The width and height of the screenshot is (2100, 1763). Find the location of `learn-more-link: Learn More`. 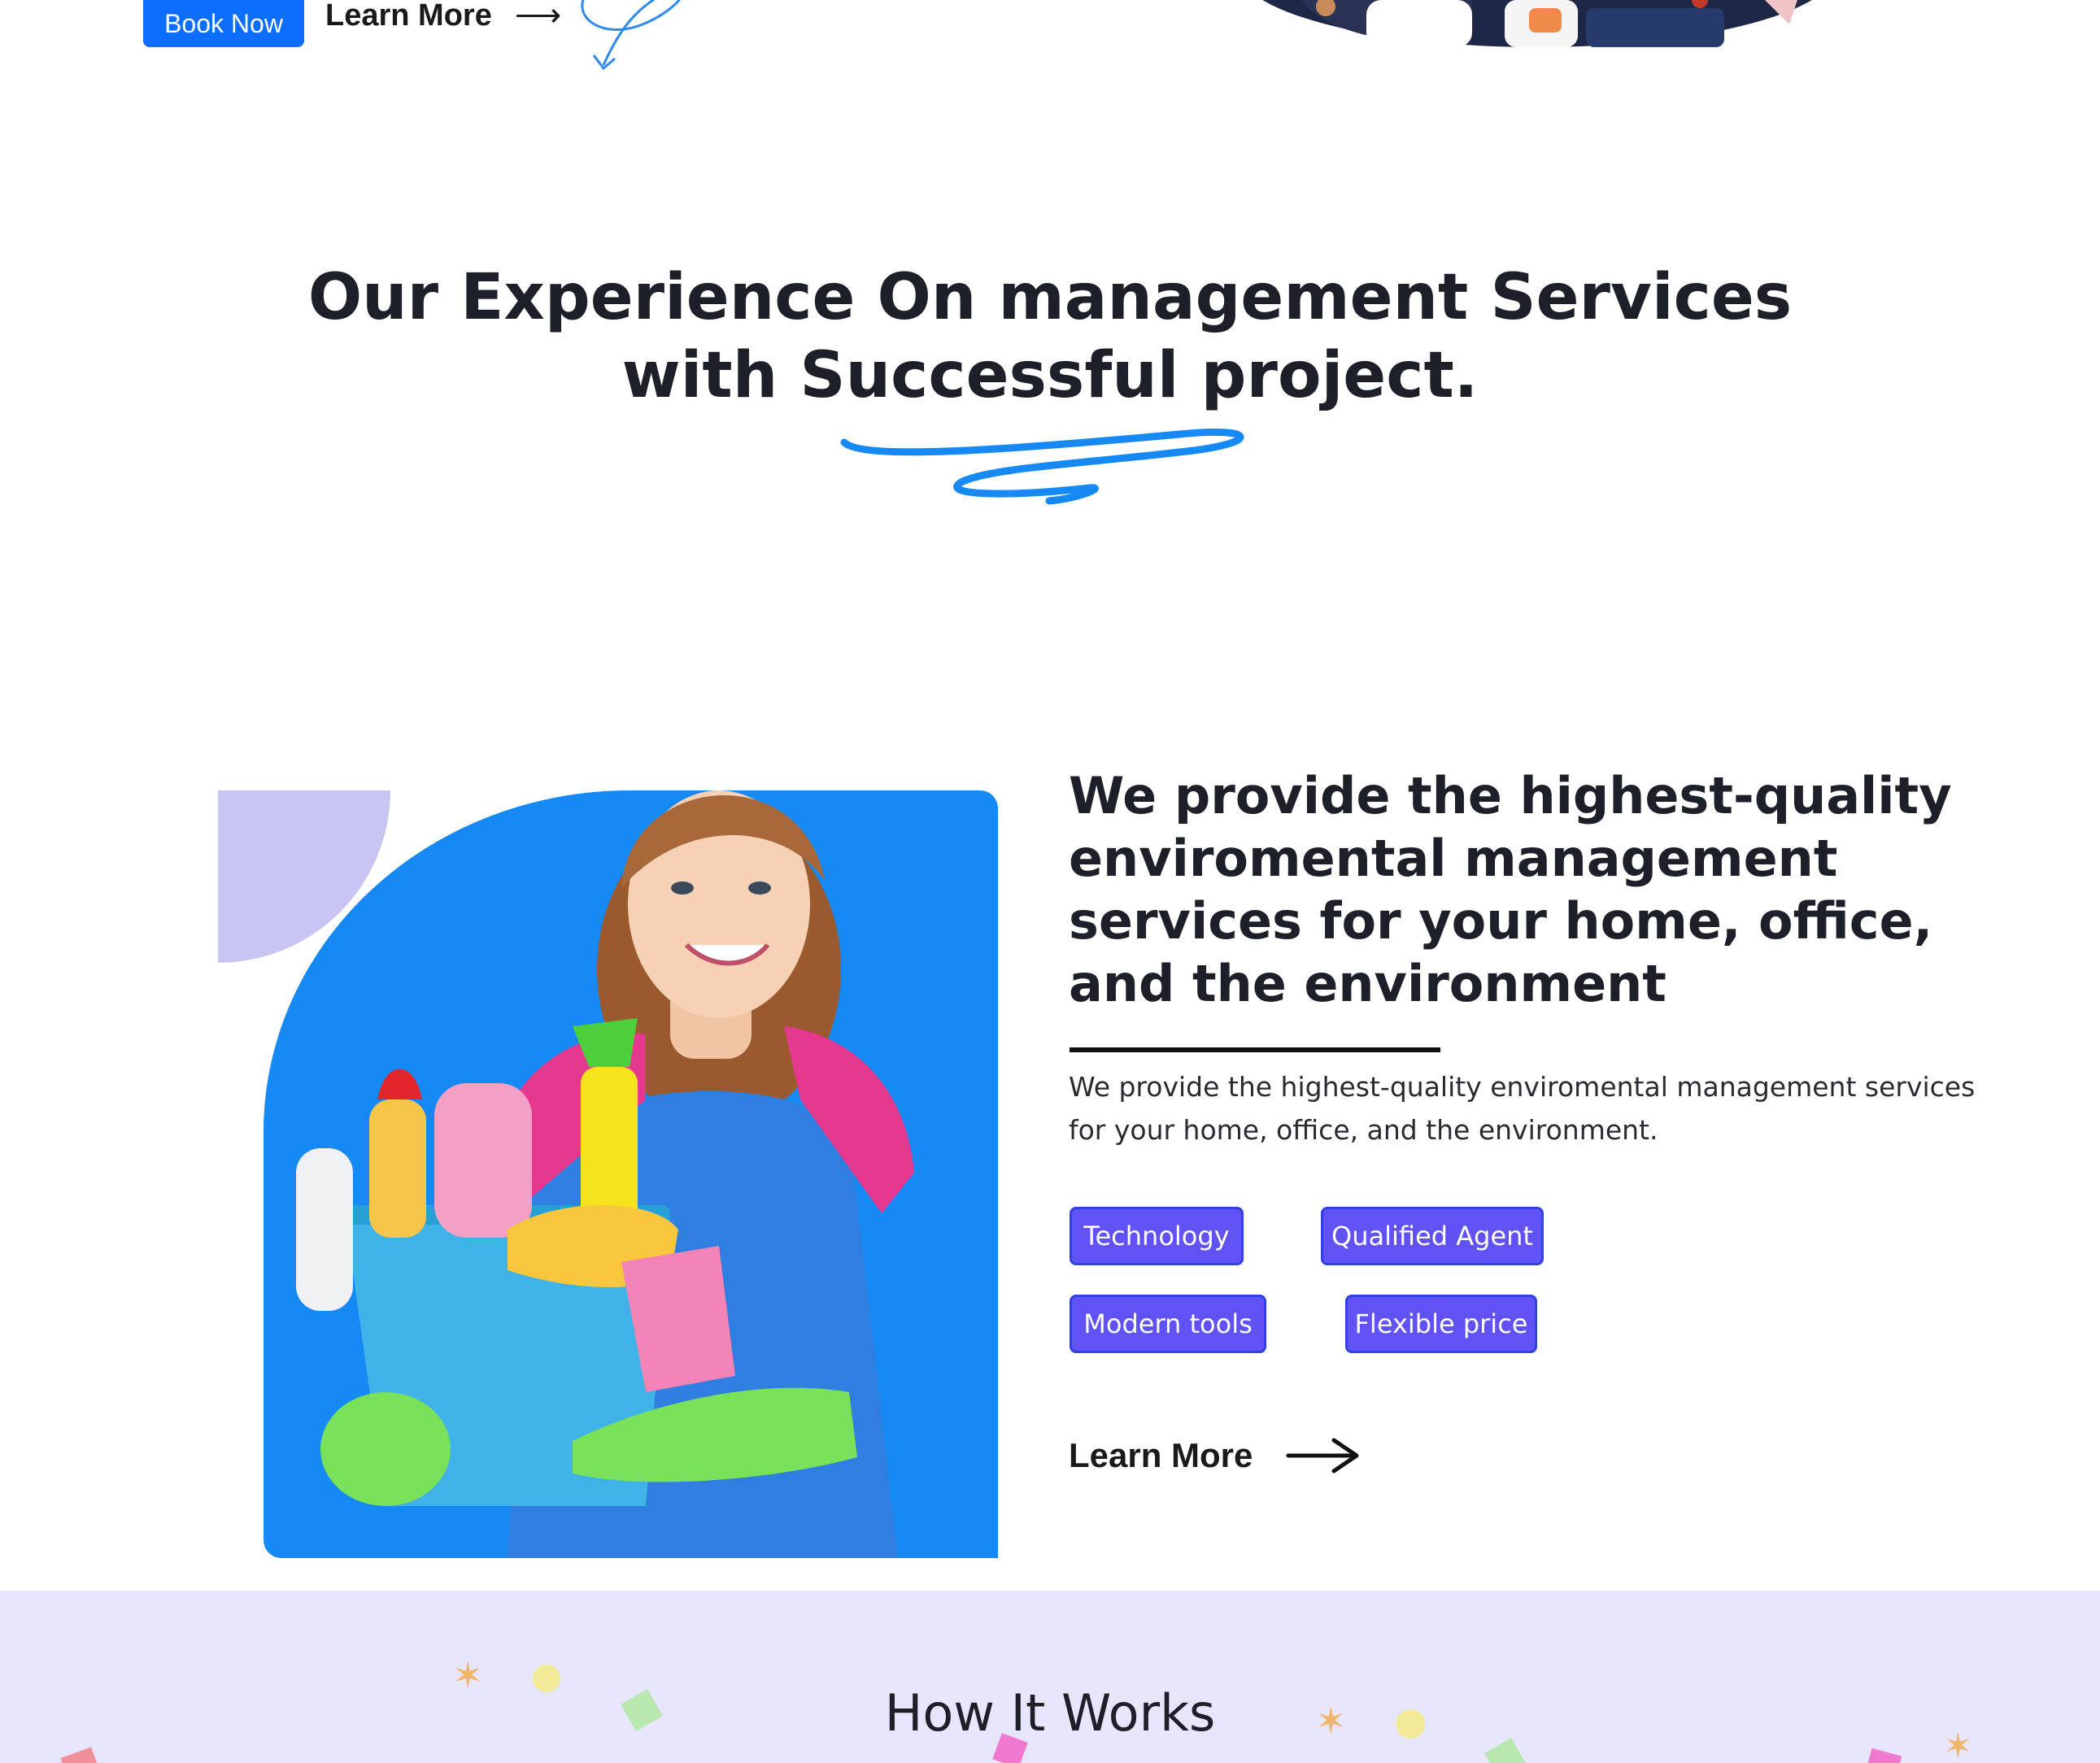

learn-more-link: Learn More is located at coordinates (1217, 1455).